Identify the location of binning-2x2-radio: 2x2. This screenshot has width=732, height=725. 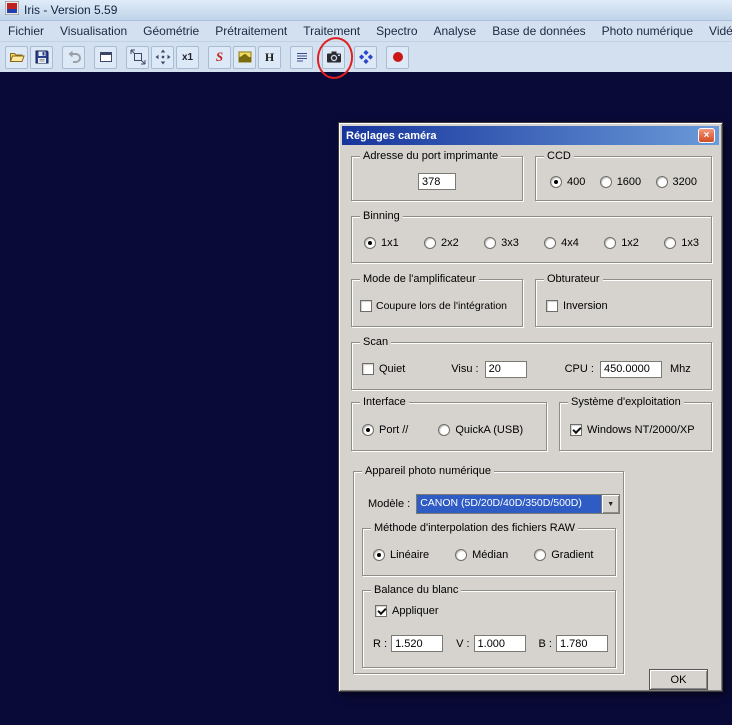
(441, 242).